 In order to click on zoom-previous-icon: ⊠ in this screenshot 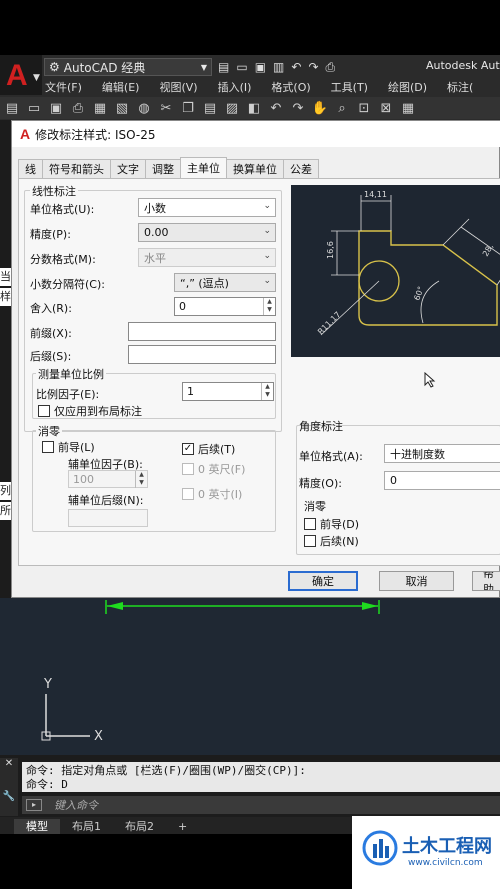, I will do `click(386, 108)`.